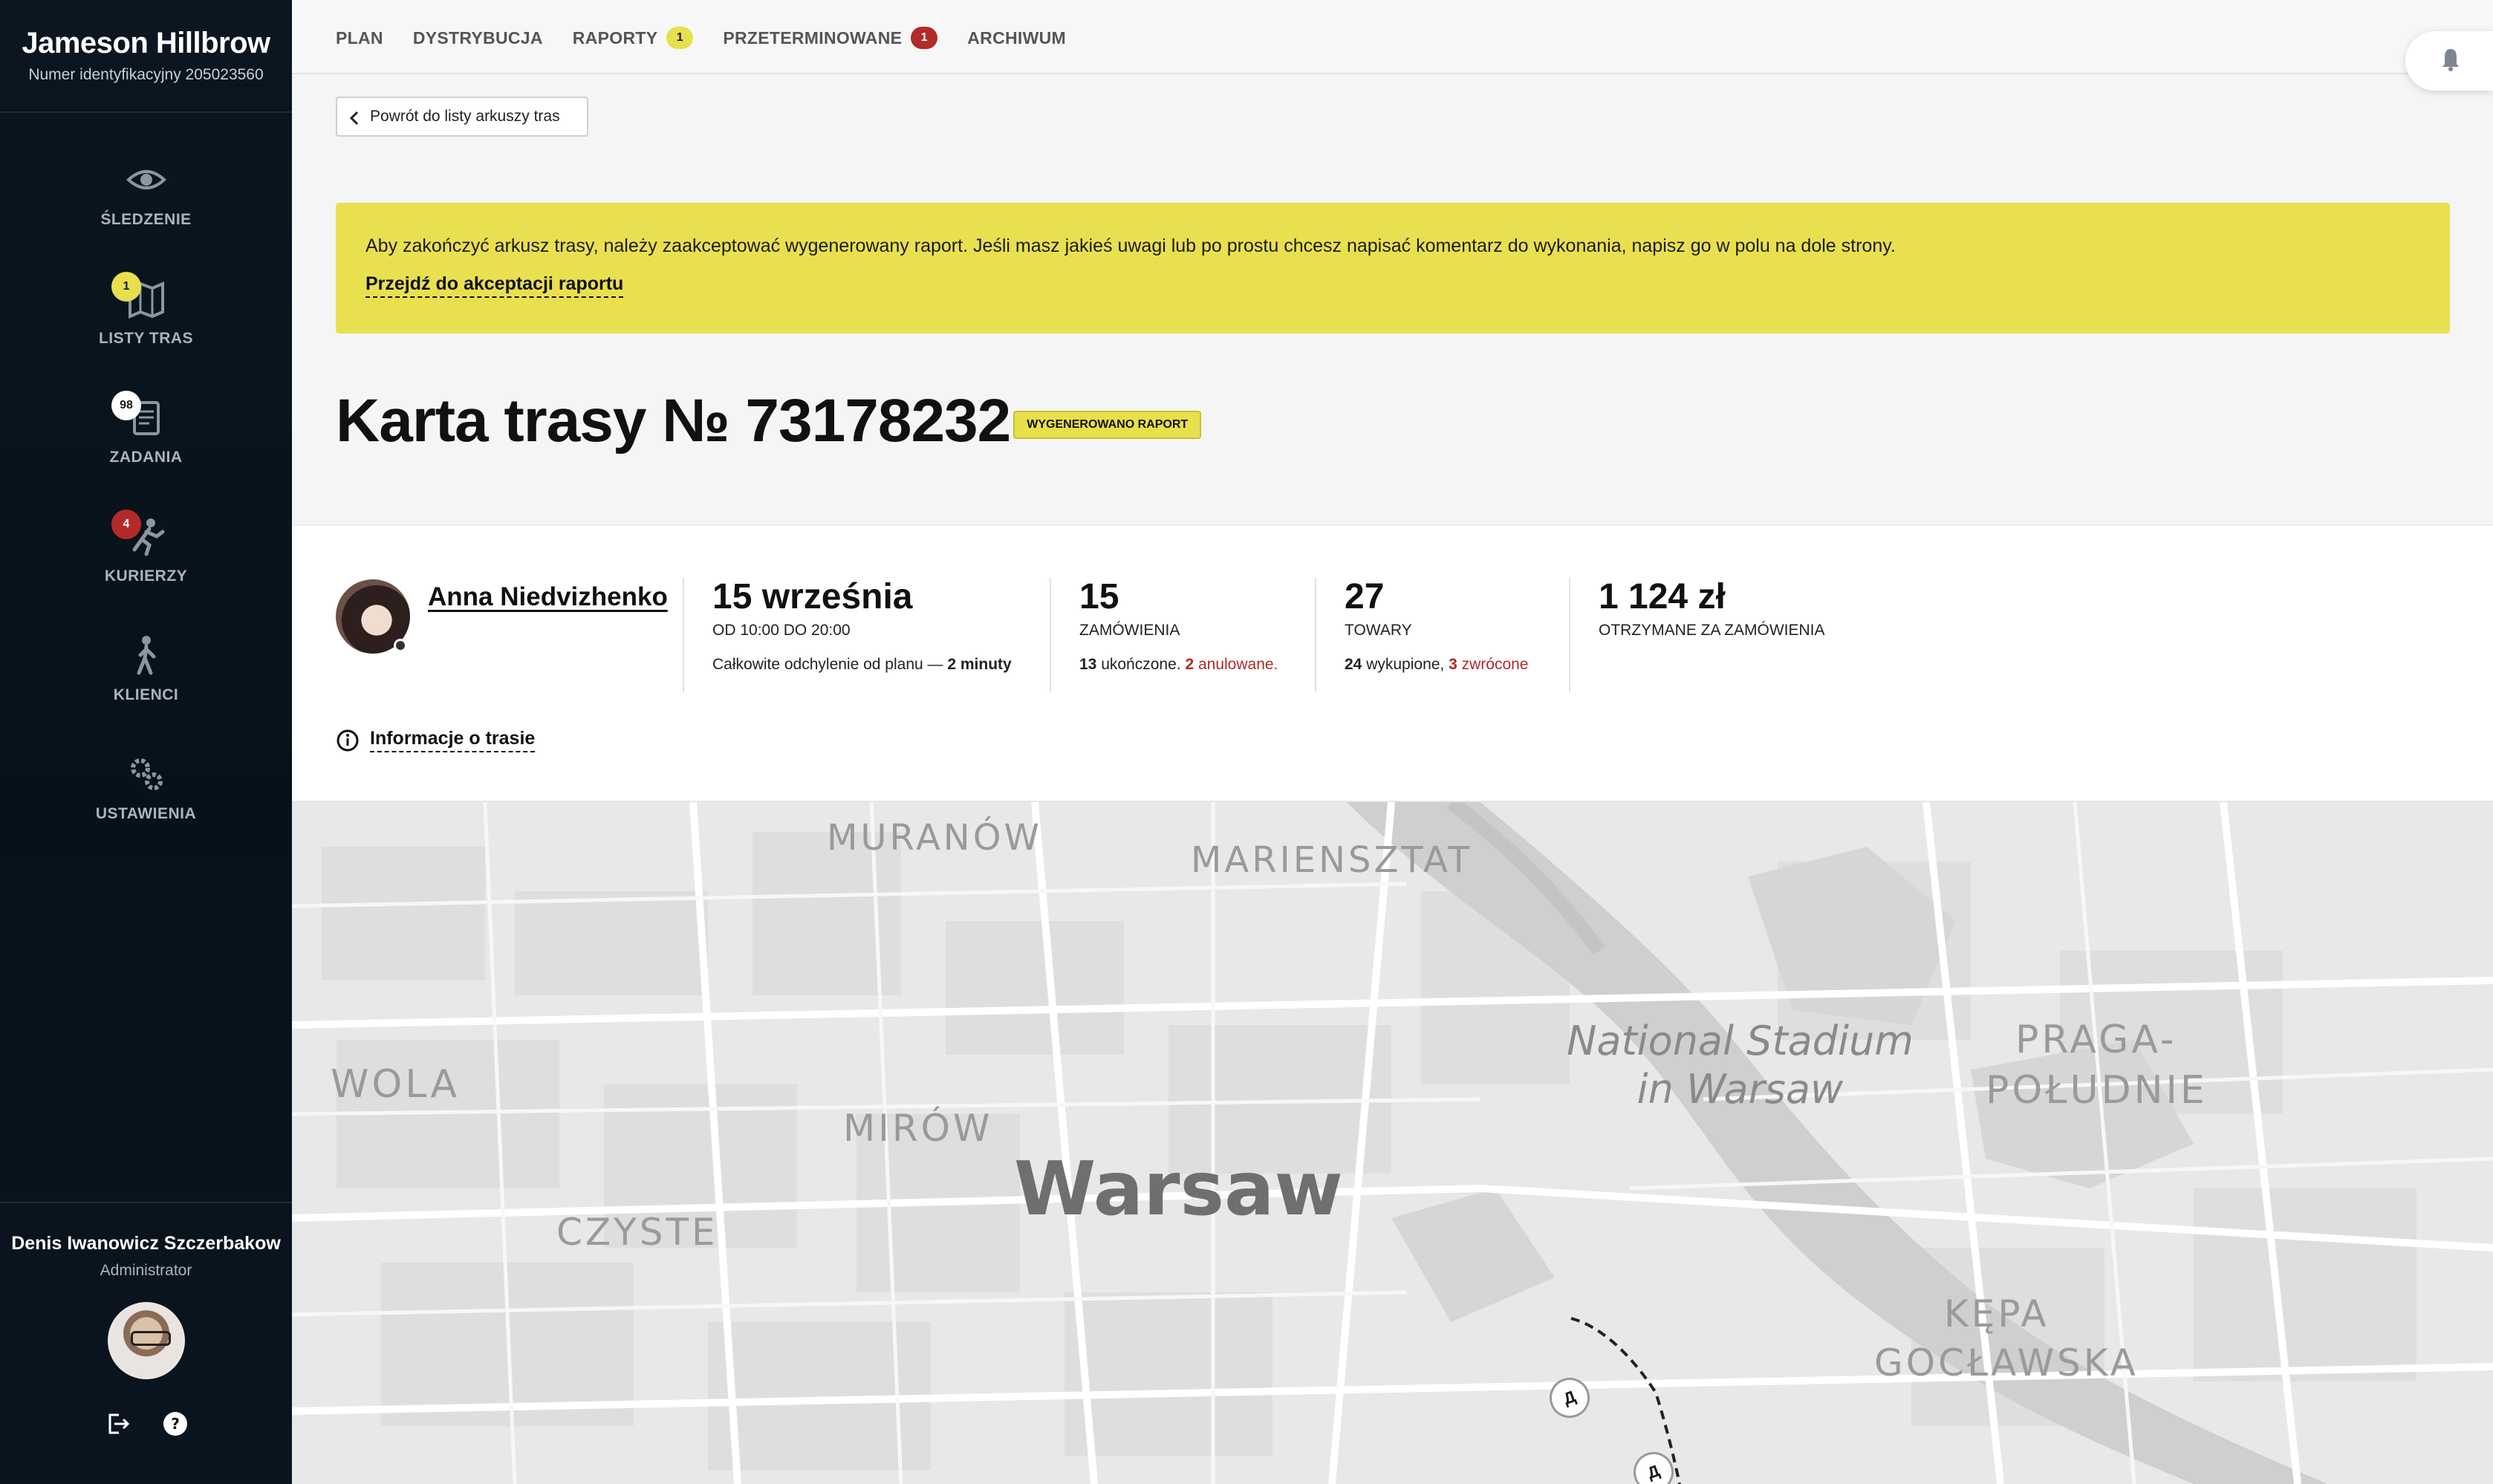  Describe the element at coordinates (146, 814) in the screenshot. I see `sidebar-item-label: USTAWIENIA` at that location.